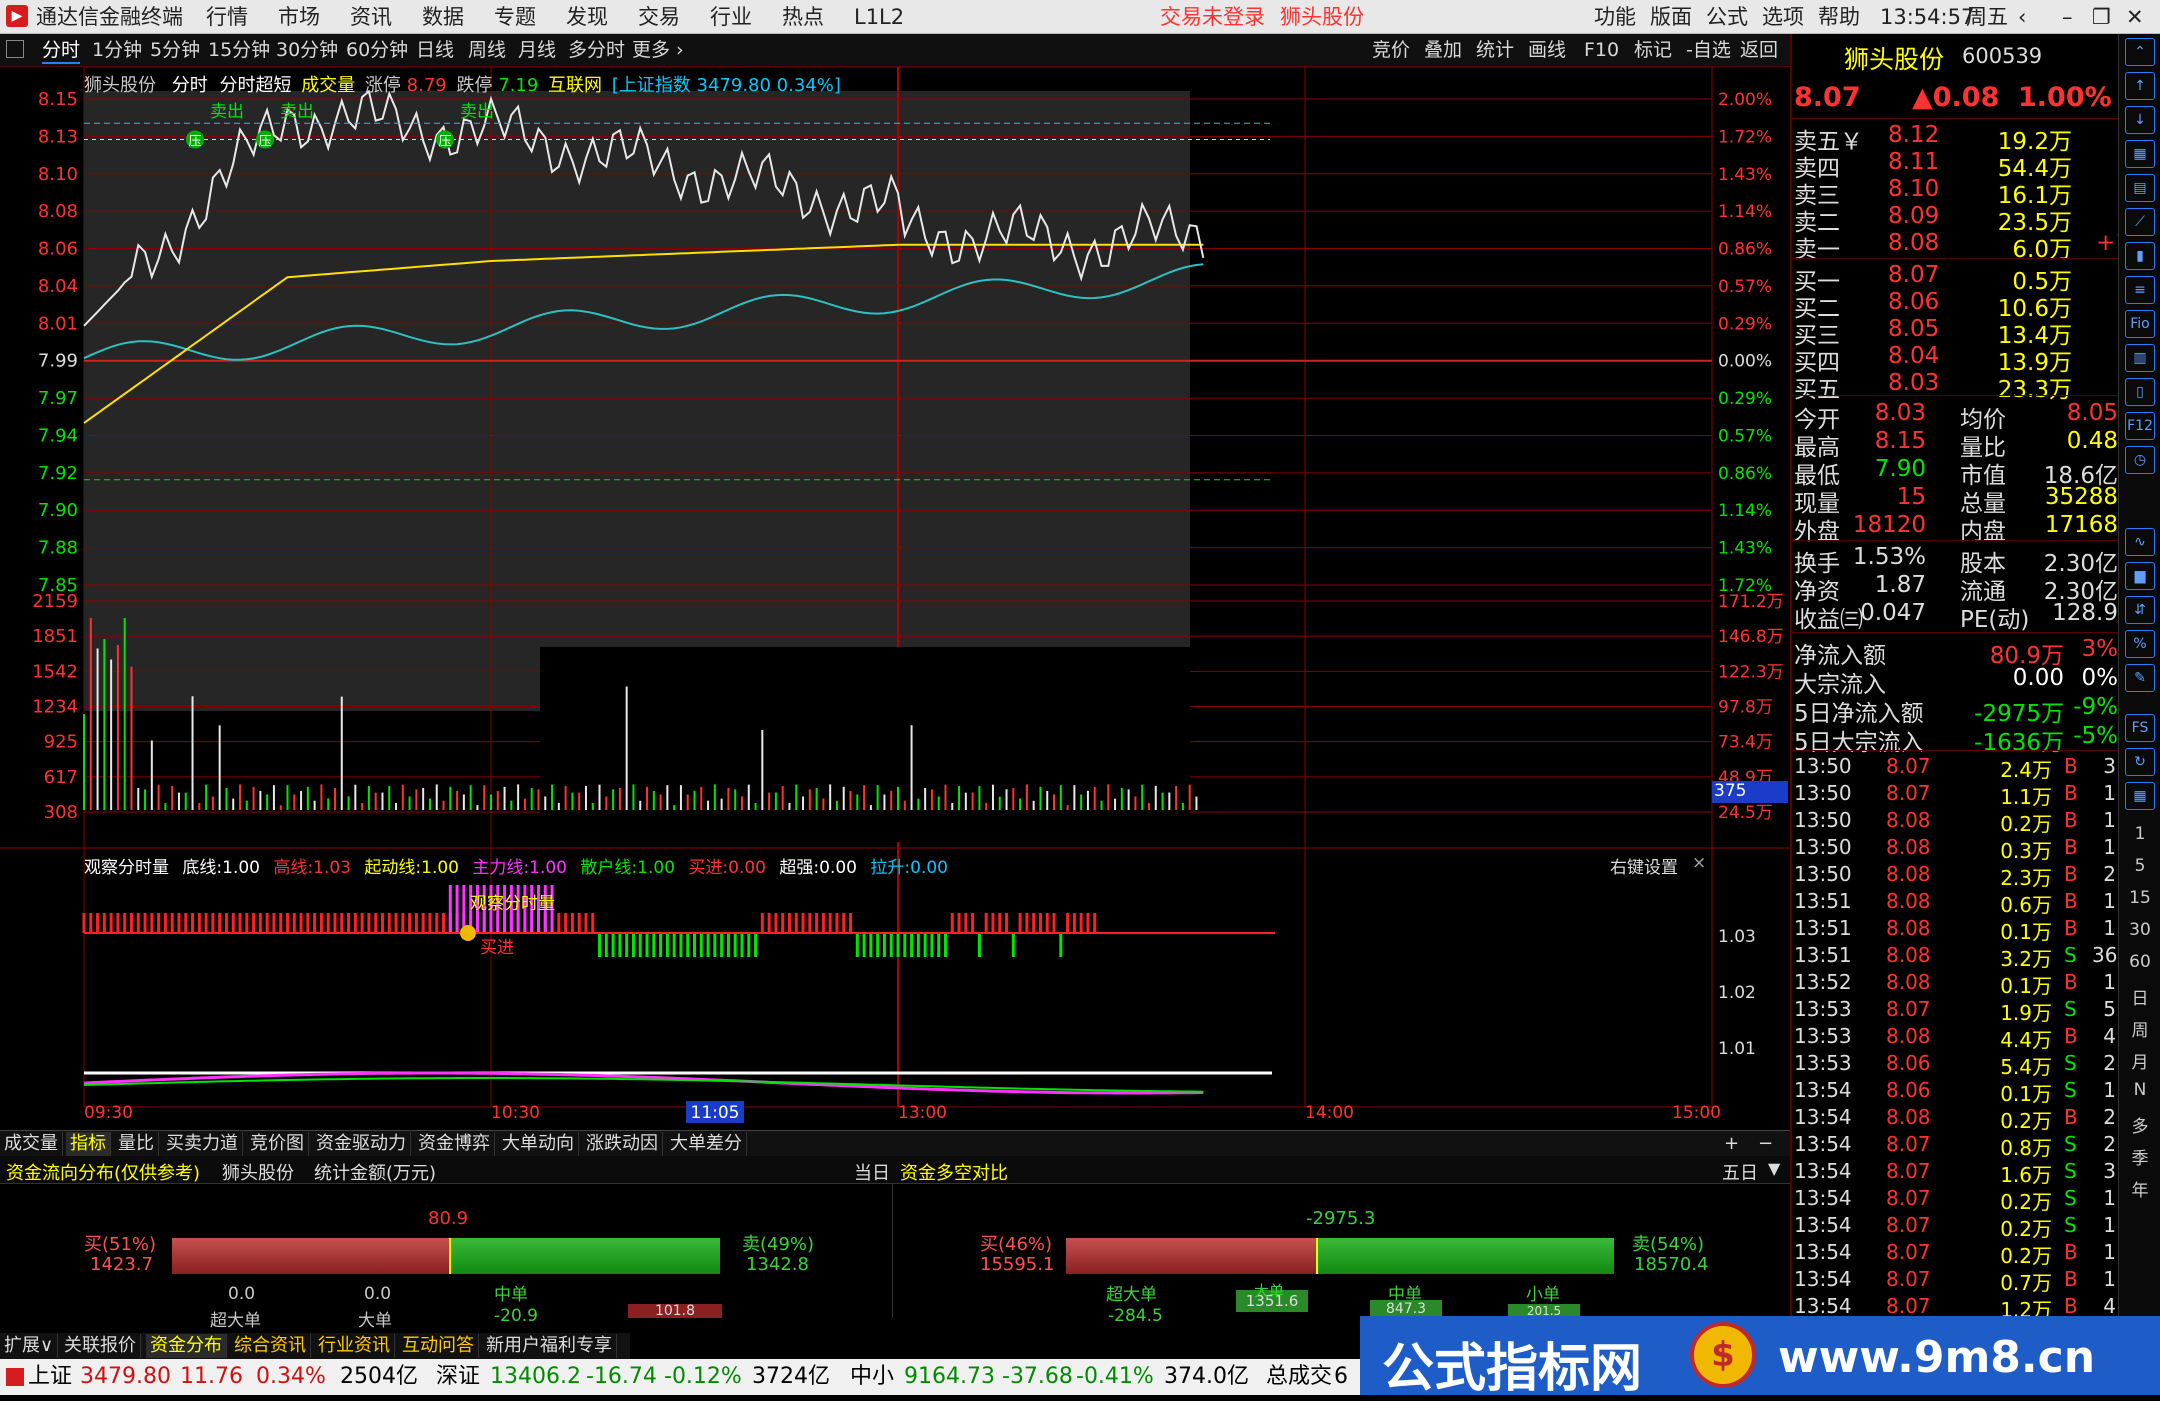 Image resolution: width=2160 pixels, height=1401 pixels. What do you see at coordinates (454, 1144) in the screenshot?
I see `tab-zijinboyi: 资金博弈` at bounding box center [454, 1144].